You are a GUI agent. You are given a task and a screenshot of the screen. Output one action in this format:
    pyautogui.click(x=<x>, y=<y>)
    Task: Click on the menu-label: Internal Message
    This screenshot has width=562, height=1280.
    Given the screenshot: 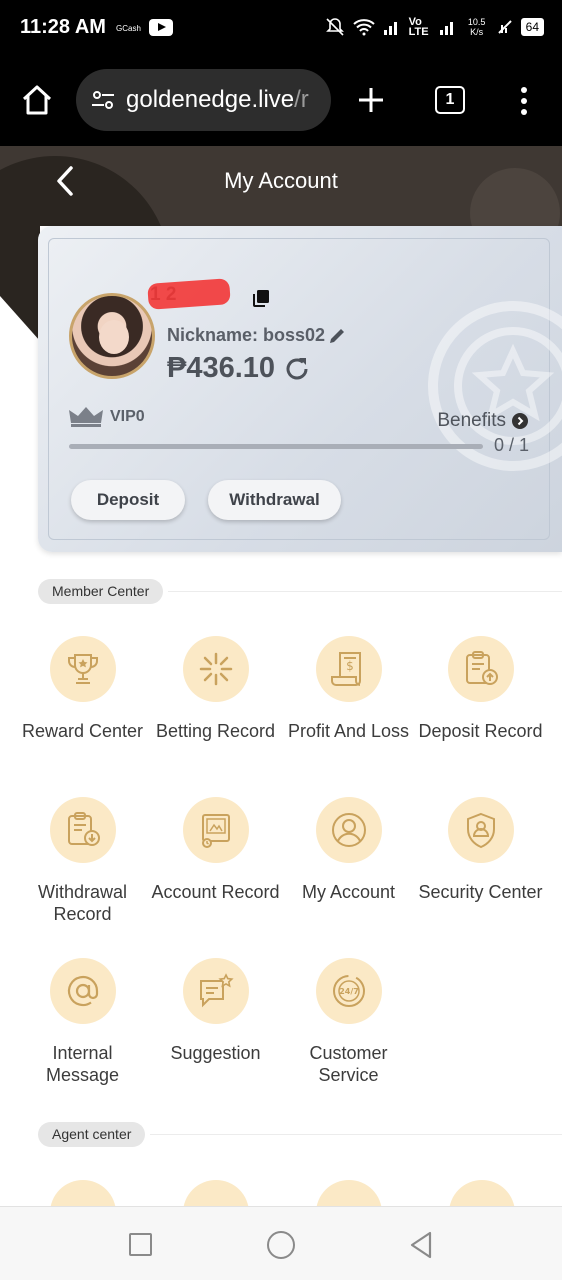 What is the action you would take?
    pyautogui.click(x=82, y=1064)
    